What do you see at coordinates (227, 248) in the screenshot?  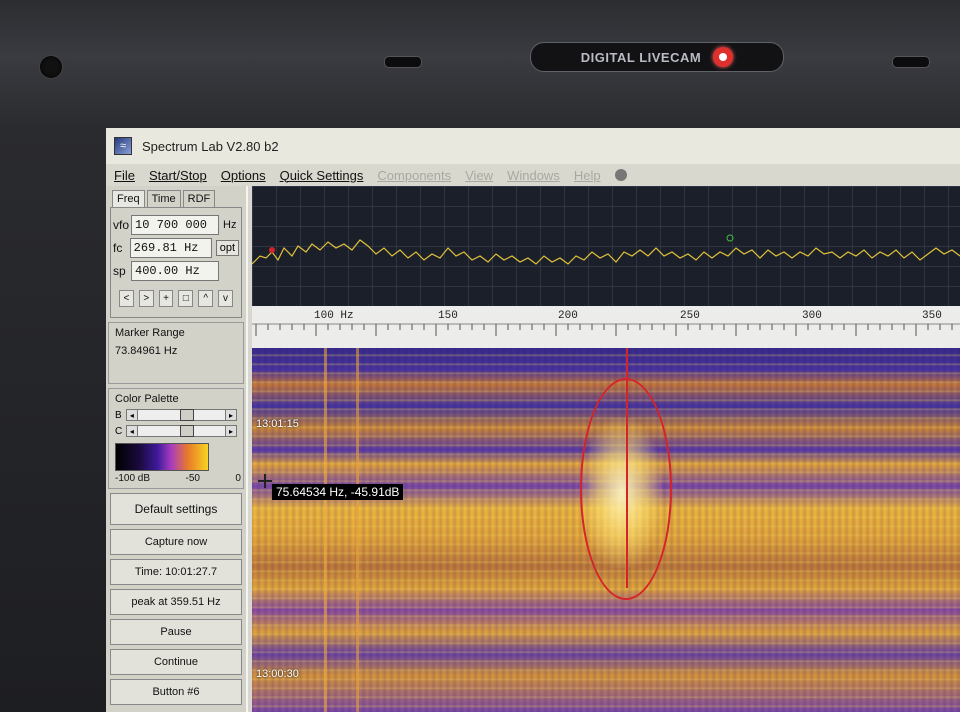 I see `fc-opt-button: opt` at bounding box center [227, 248].